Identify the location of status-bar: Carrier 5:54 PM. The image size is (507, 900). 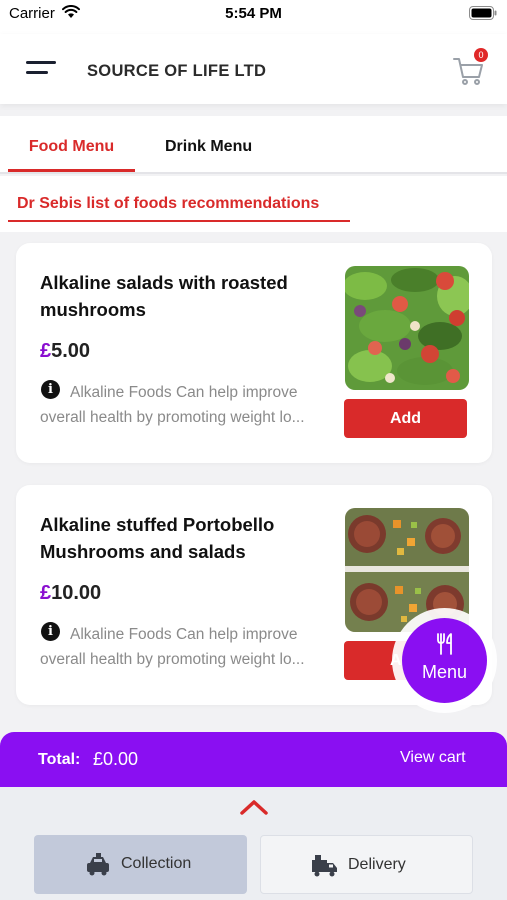
(253, 17).